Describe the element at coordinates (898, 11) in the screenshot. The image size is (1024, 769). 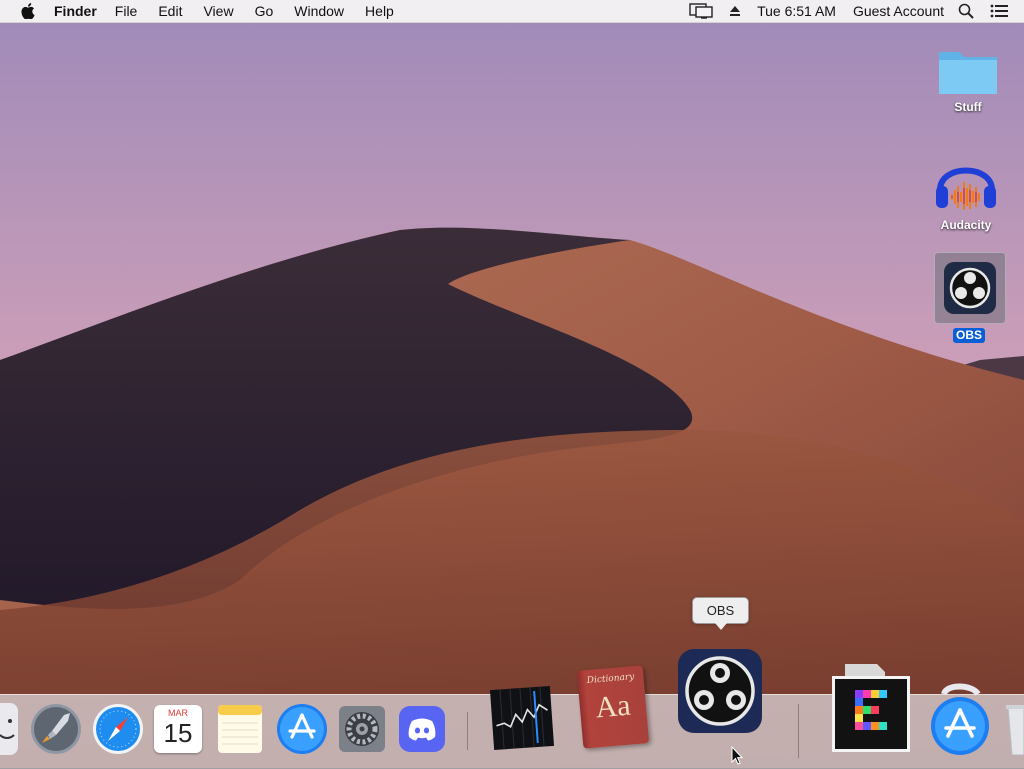
I see `menubar-user-account: Guest Account` at that location.